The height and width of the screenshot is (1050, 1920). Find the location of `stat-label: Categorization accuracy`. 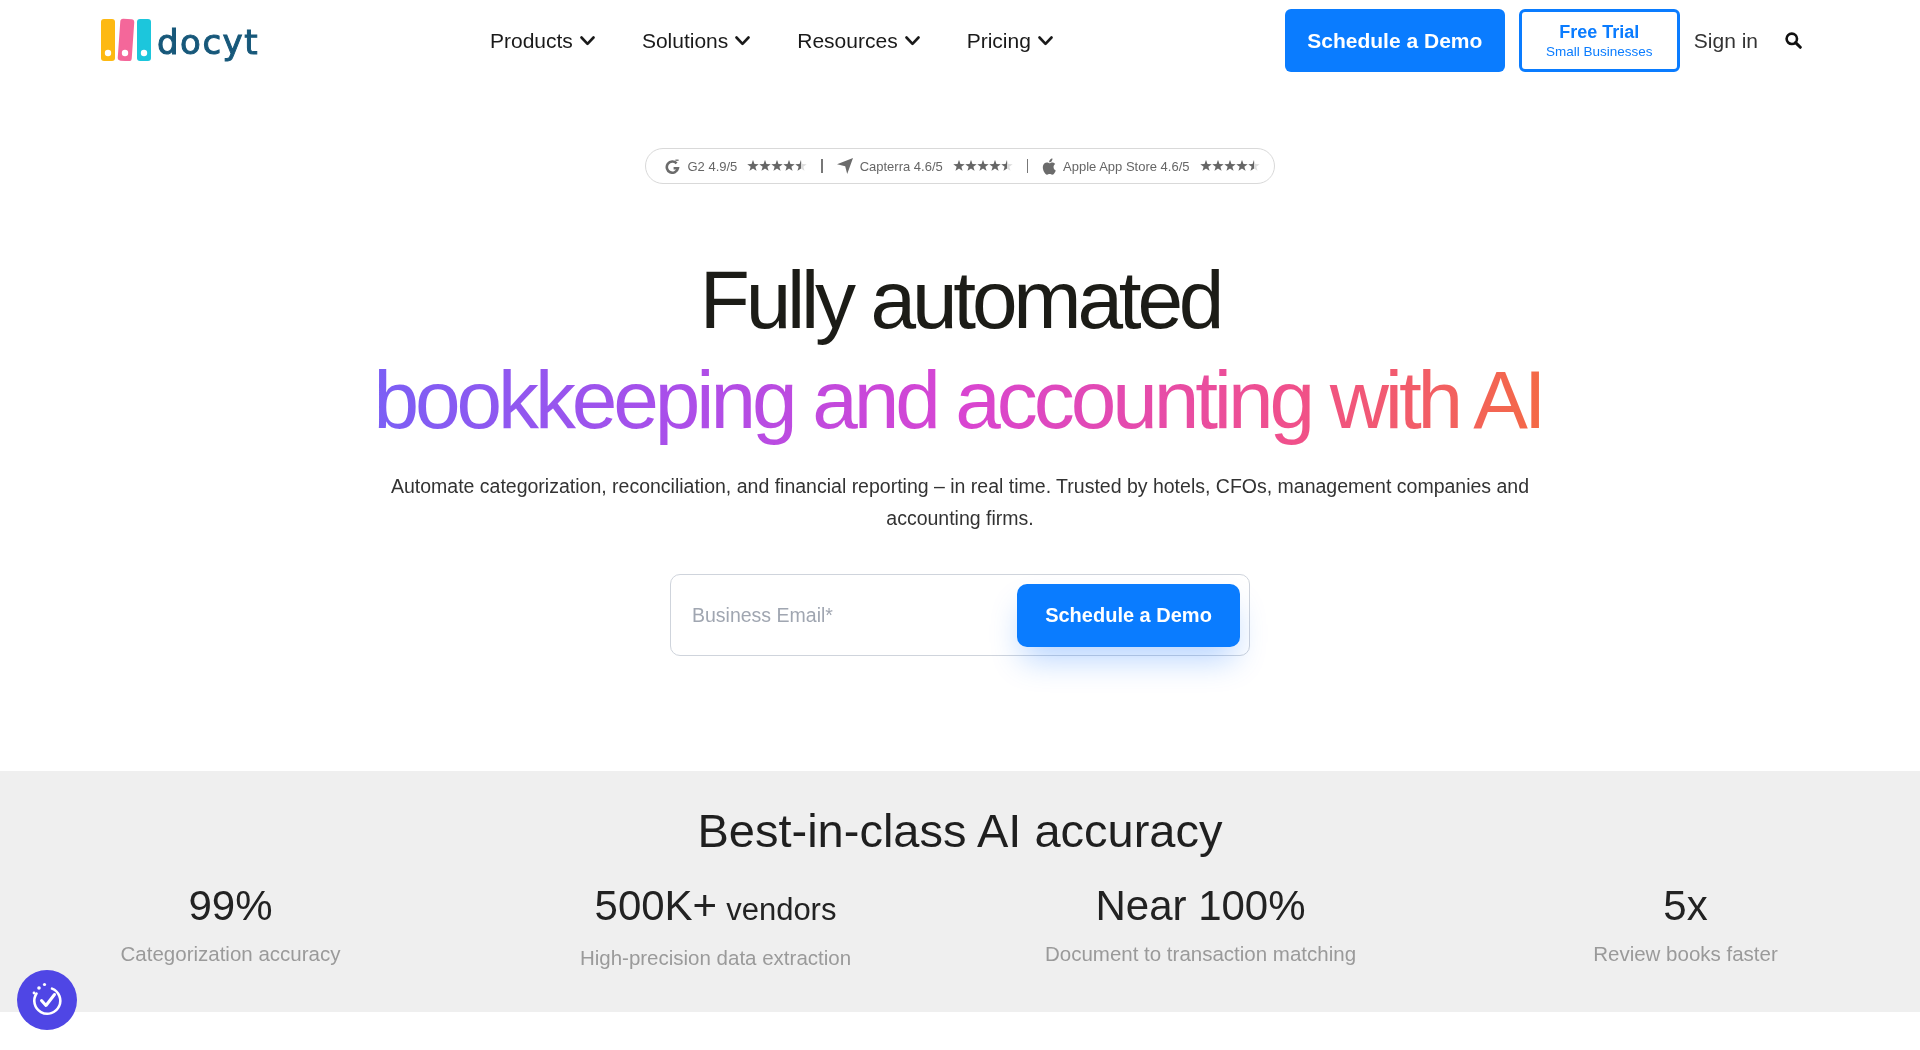

stat-label: Categorization accuracy is located at coordinates (230, 954).